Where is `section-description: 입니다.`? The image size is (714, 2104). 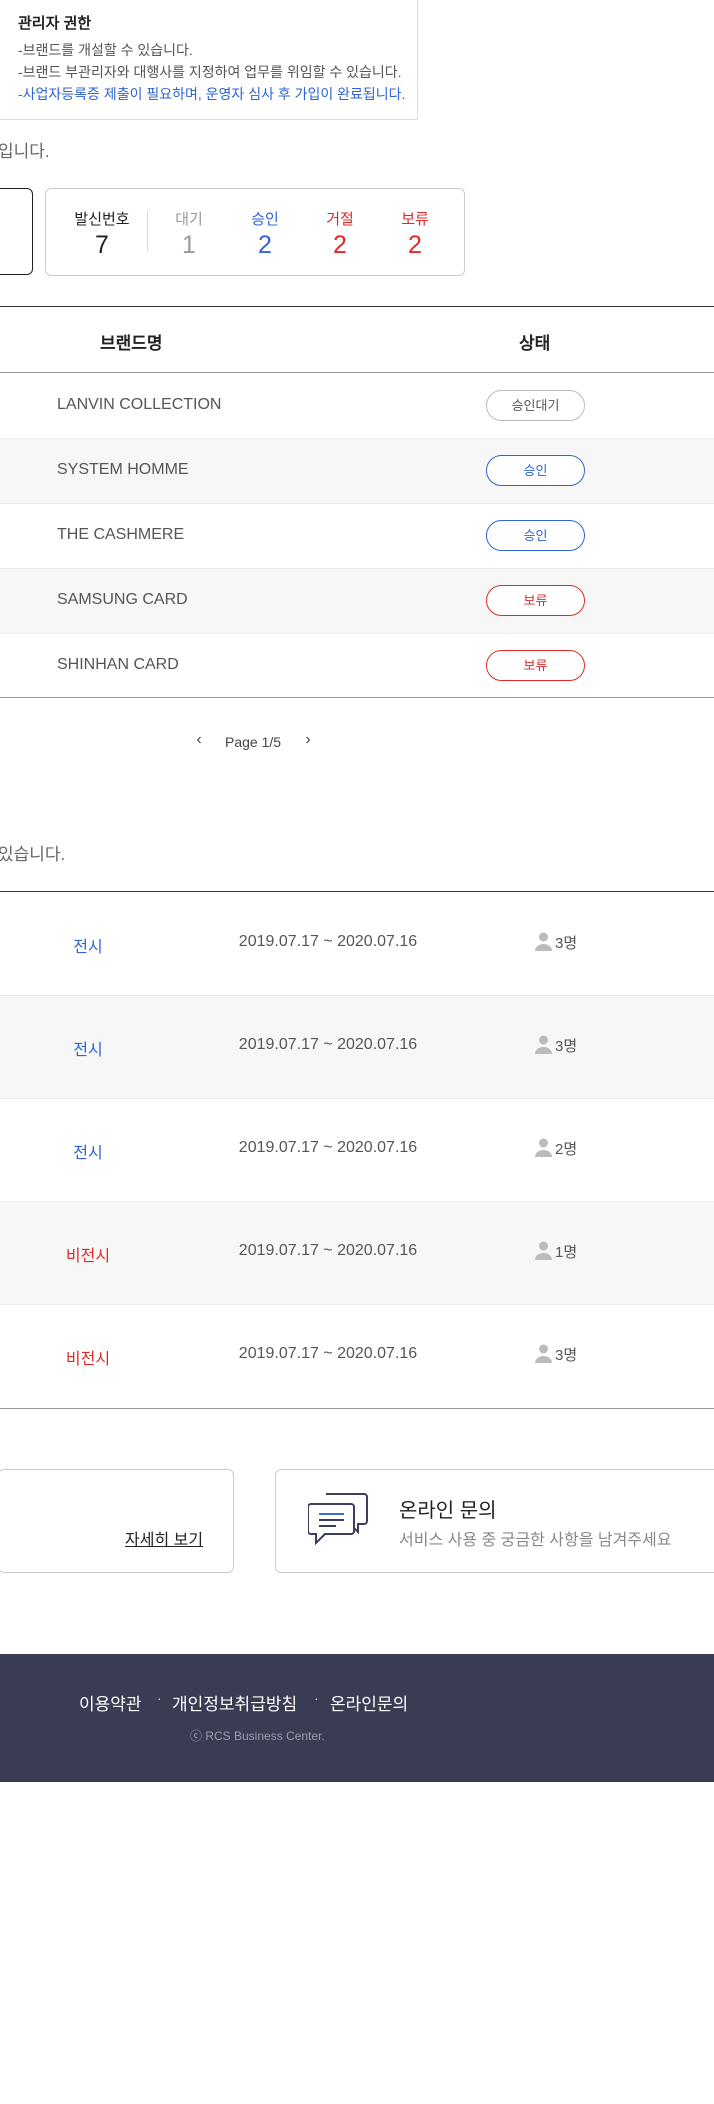
section-description: 입니다. is located at coordinates (25, 151).